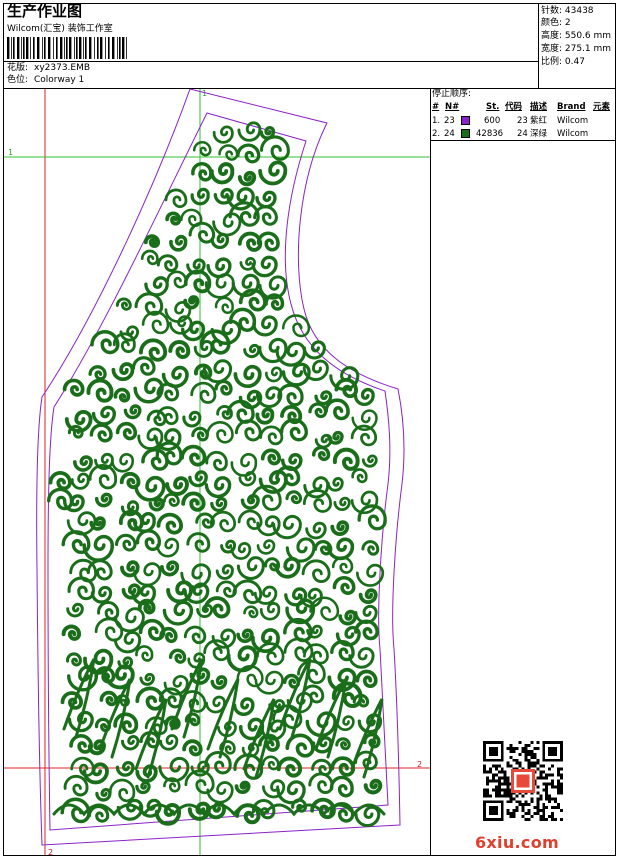  Describe the element at coordinates (567, 11) in the screenshot. I see `stitch-count: 针数: 43438` at that location.